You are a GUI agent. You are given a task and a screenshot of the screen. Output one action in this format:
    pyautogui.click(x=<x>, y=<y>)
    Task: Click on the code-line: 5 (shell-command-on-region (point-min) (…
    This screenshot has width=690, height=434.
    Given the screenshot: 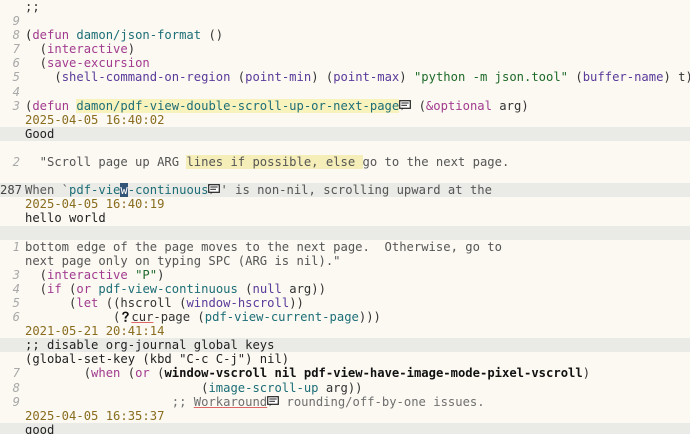 What is the action you would take?
    pyautogui.click(x=345, y=77)
    